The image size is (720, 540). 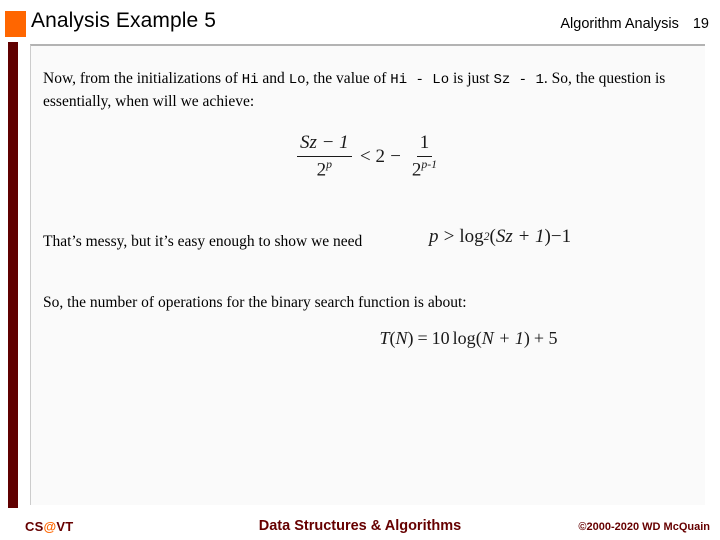 I want to click on equation-tn: T(N) = 10 log(N + 1) + 5, so click(x=368, y=338).